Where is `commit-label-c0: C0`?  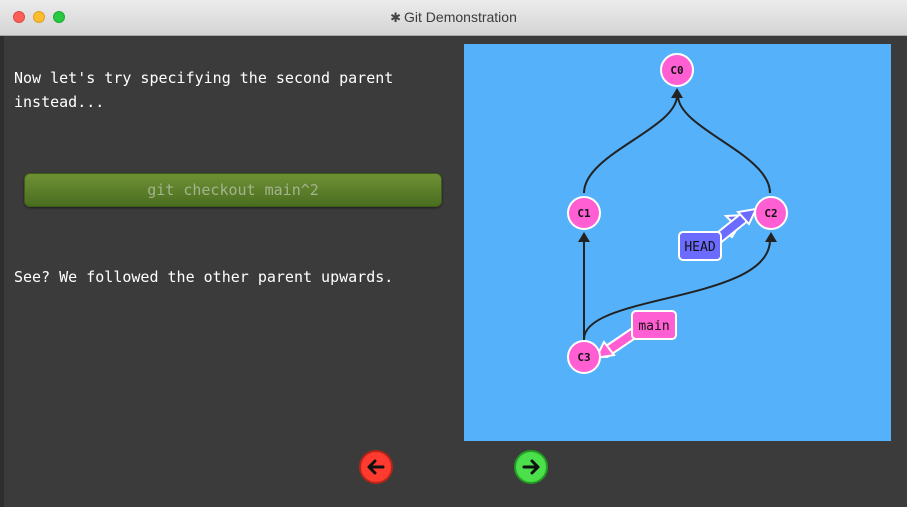
commit-label-c0: C0 is located at coordinates (676, 70).